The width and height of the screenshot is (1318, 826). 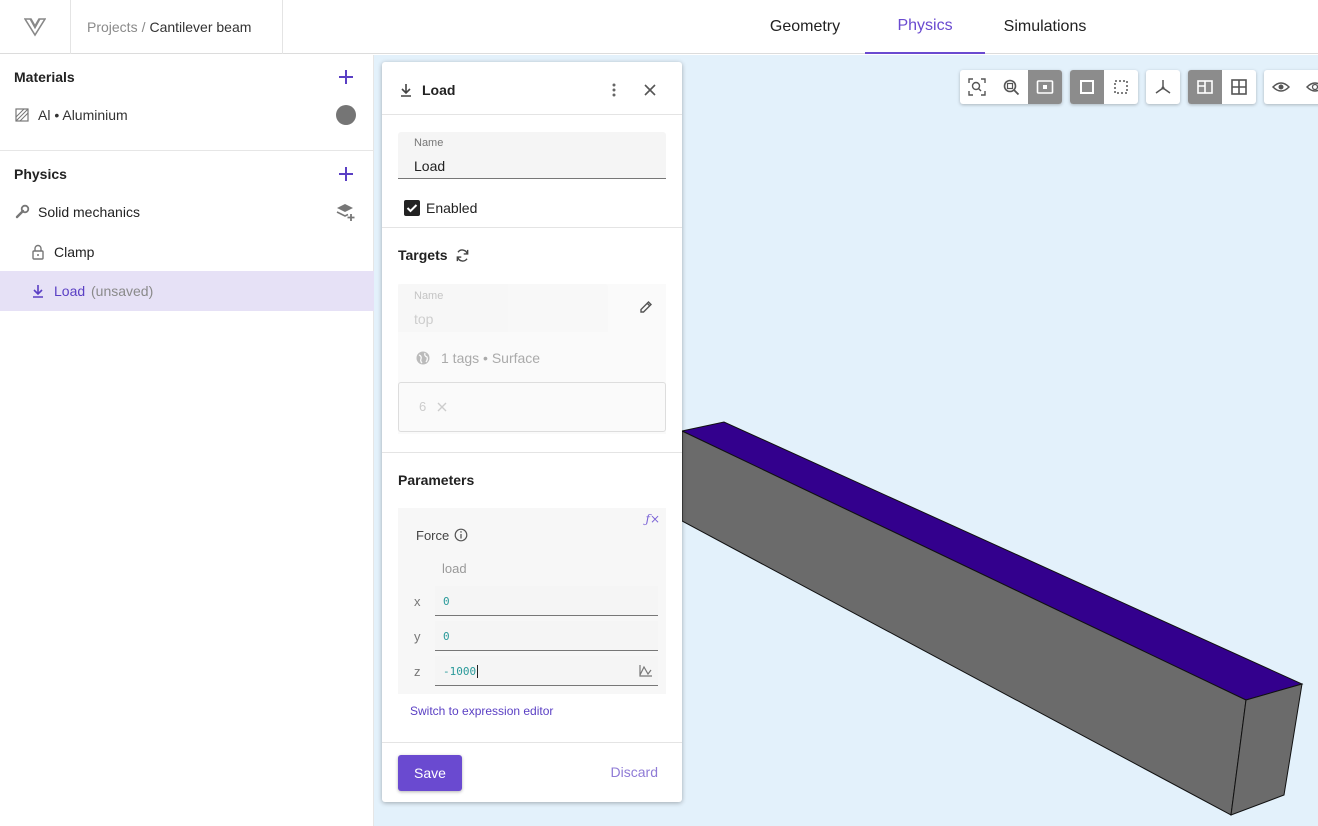 I want to click on force-y-input: 0, so click(x=546, y=636).